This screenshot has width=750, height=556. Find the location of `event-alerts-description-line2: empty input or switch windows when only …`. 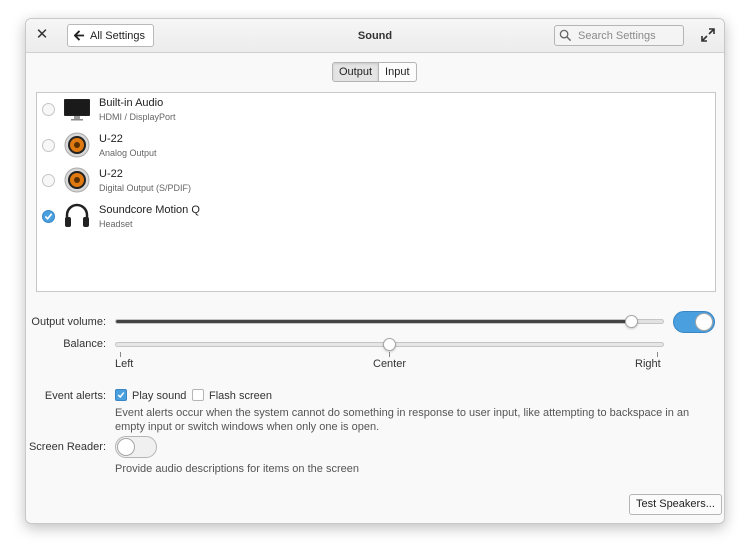

event-alerts-description-line2: empty input or switch windows when only … is located at coordinates (247, 427).